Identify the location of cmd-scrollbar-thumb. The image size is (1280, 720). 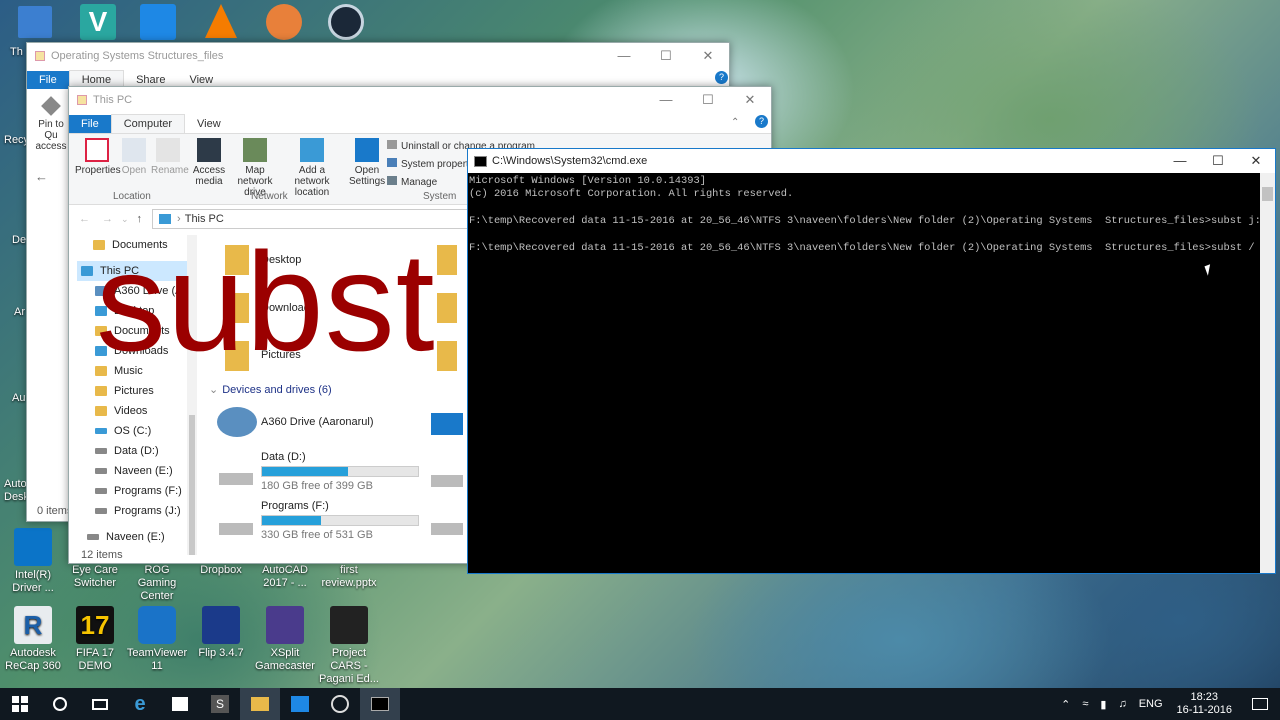
(1267, 194).